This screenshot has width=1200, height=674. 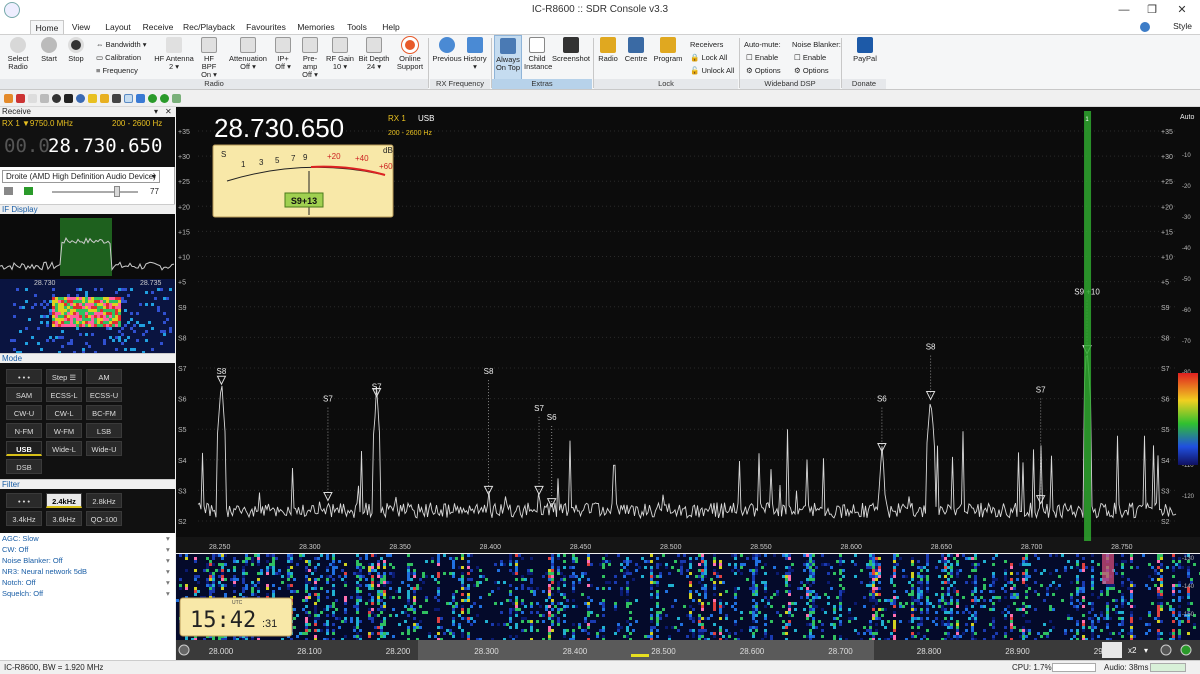 I want to click on tab-rec-playback: Rec/Playback, so click(x=209, y=27).